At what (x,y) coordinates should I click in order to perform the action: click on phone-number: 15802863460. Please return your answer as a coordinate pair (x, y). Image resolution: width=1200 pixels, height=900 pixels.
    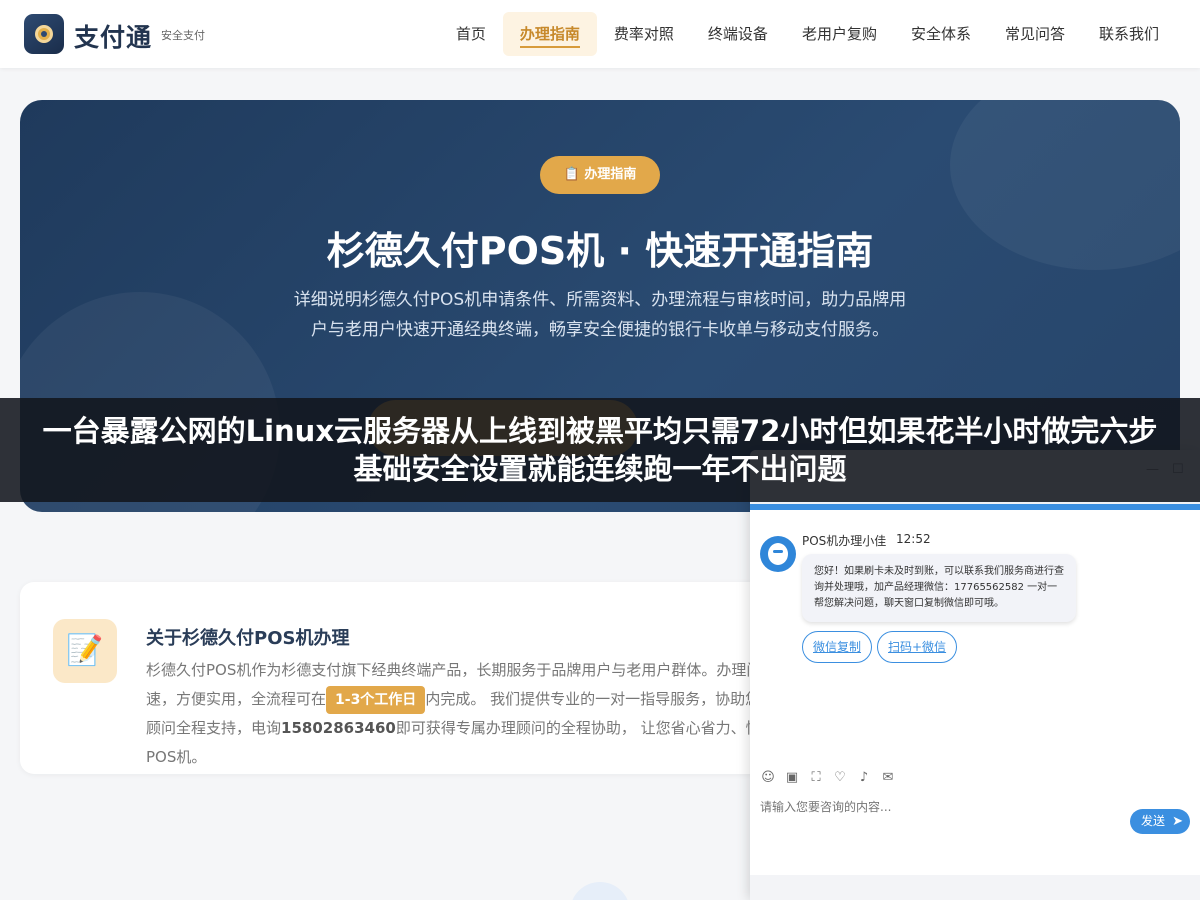
    Looking at the image, I should click on (338, 728).